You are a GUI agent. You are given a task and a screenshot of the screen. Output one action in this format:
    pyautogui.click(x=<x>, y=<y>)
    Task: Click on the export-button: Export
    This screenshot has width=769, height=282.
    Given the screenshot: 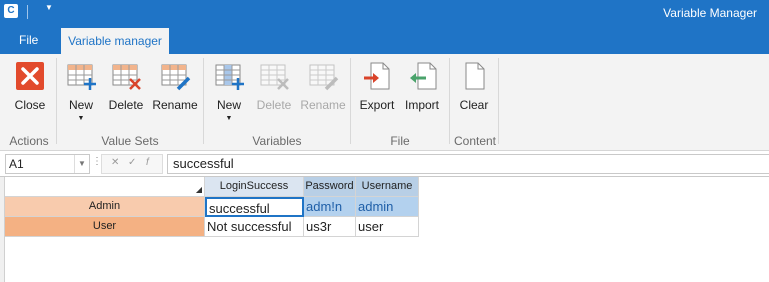 What is the action you would take?
    pyautogui.click(x=377, y=86)
    